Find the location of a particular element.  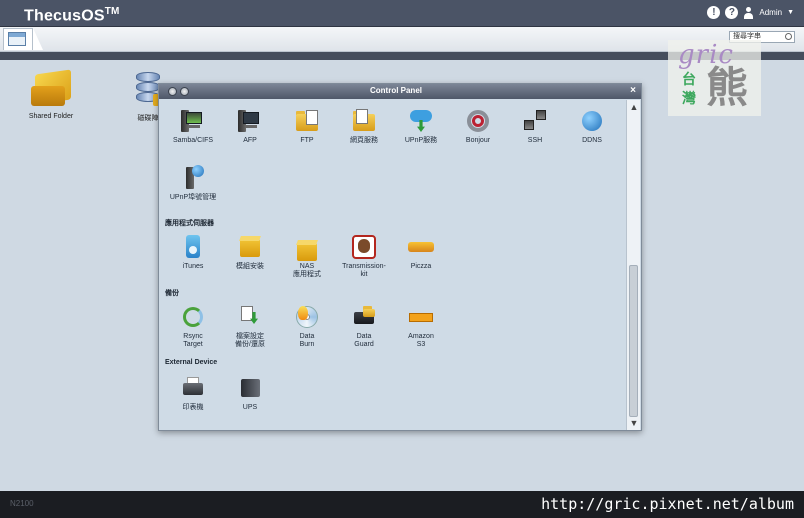

ssh-icon is located at coordinates (535, 121).